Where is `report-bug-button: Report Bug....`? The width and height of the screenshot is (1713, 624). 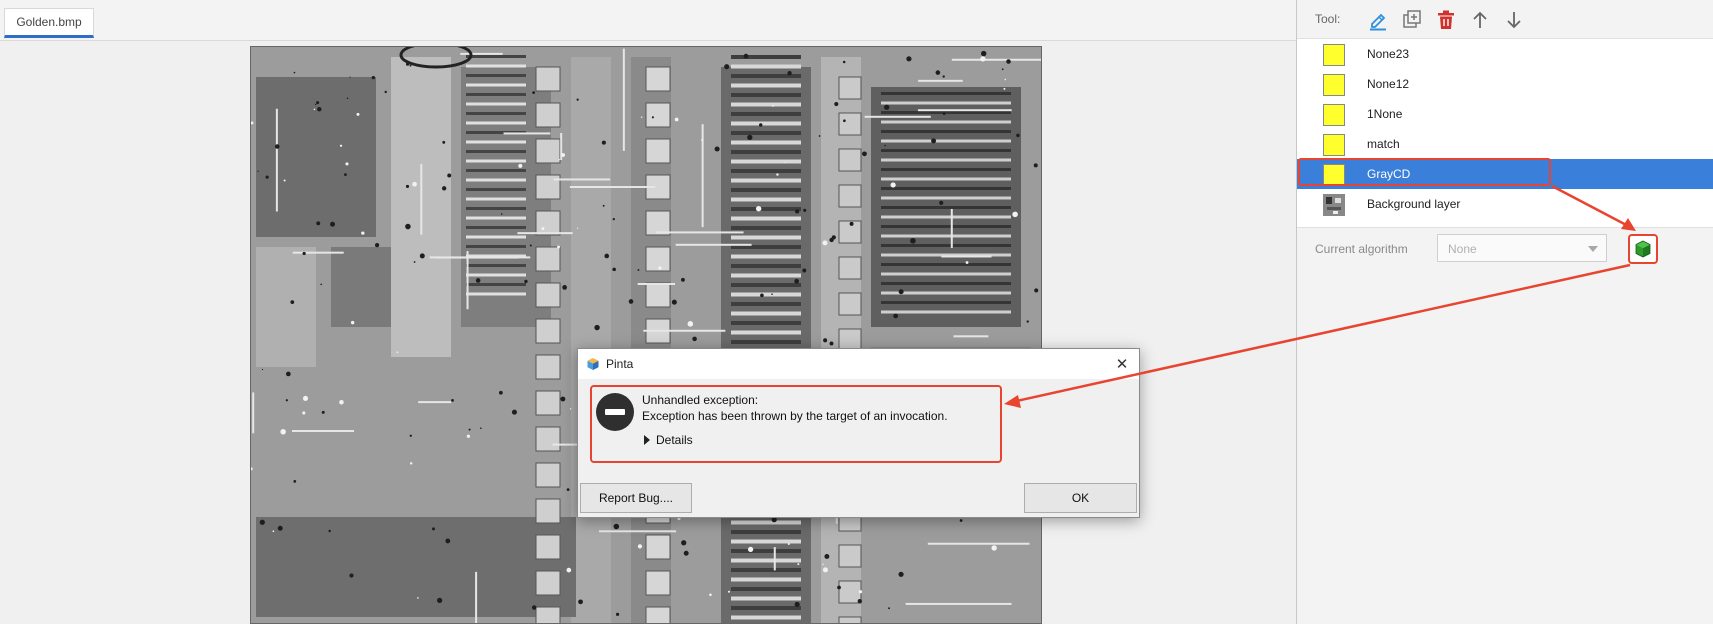 report-bug-button: Report Bug.... is located at coordinates (636, 498).